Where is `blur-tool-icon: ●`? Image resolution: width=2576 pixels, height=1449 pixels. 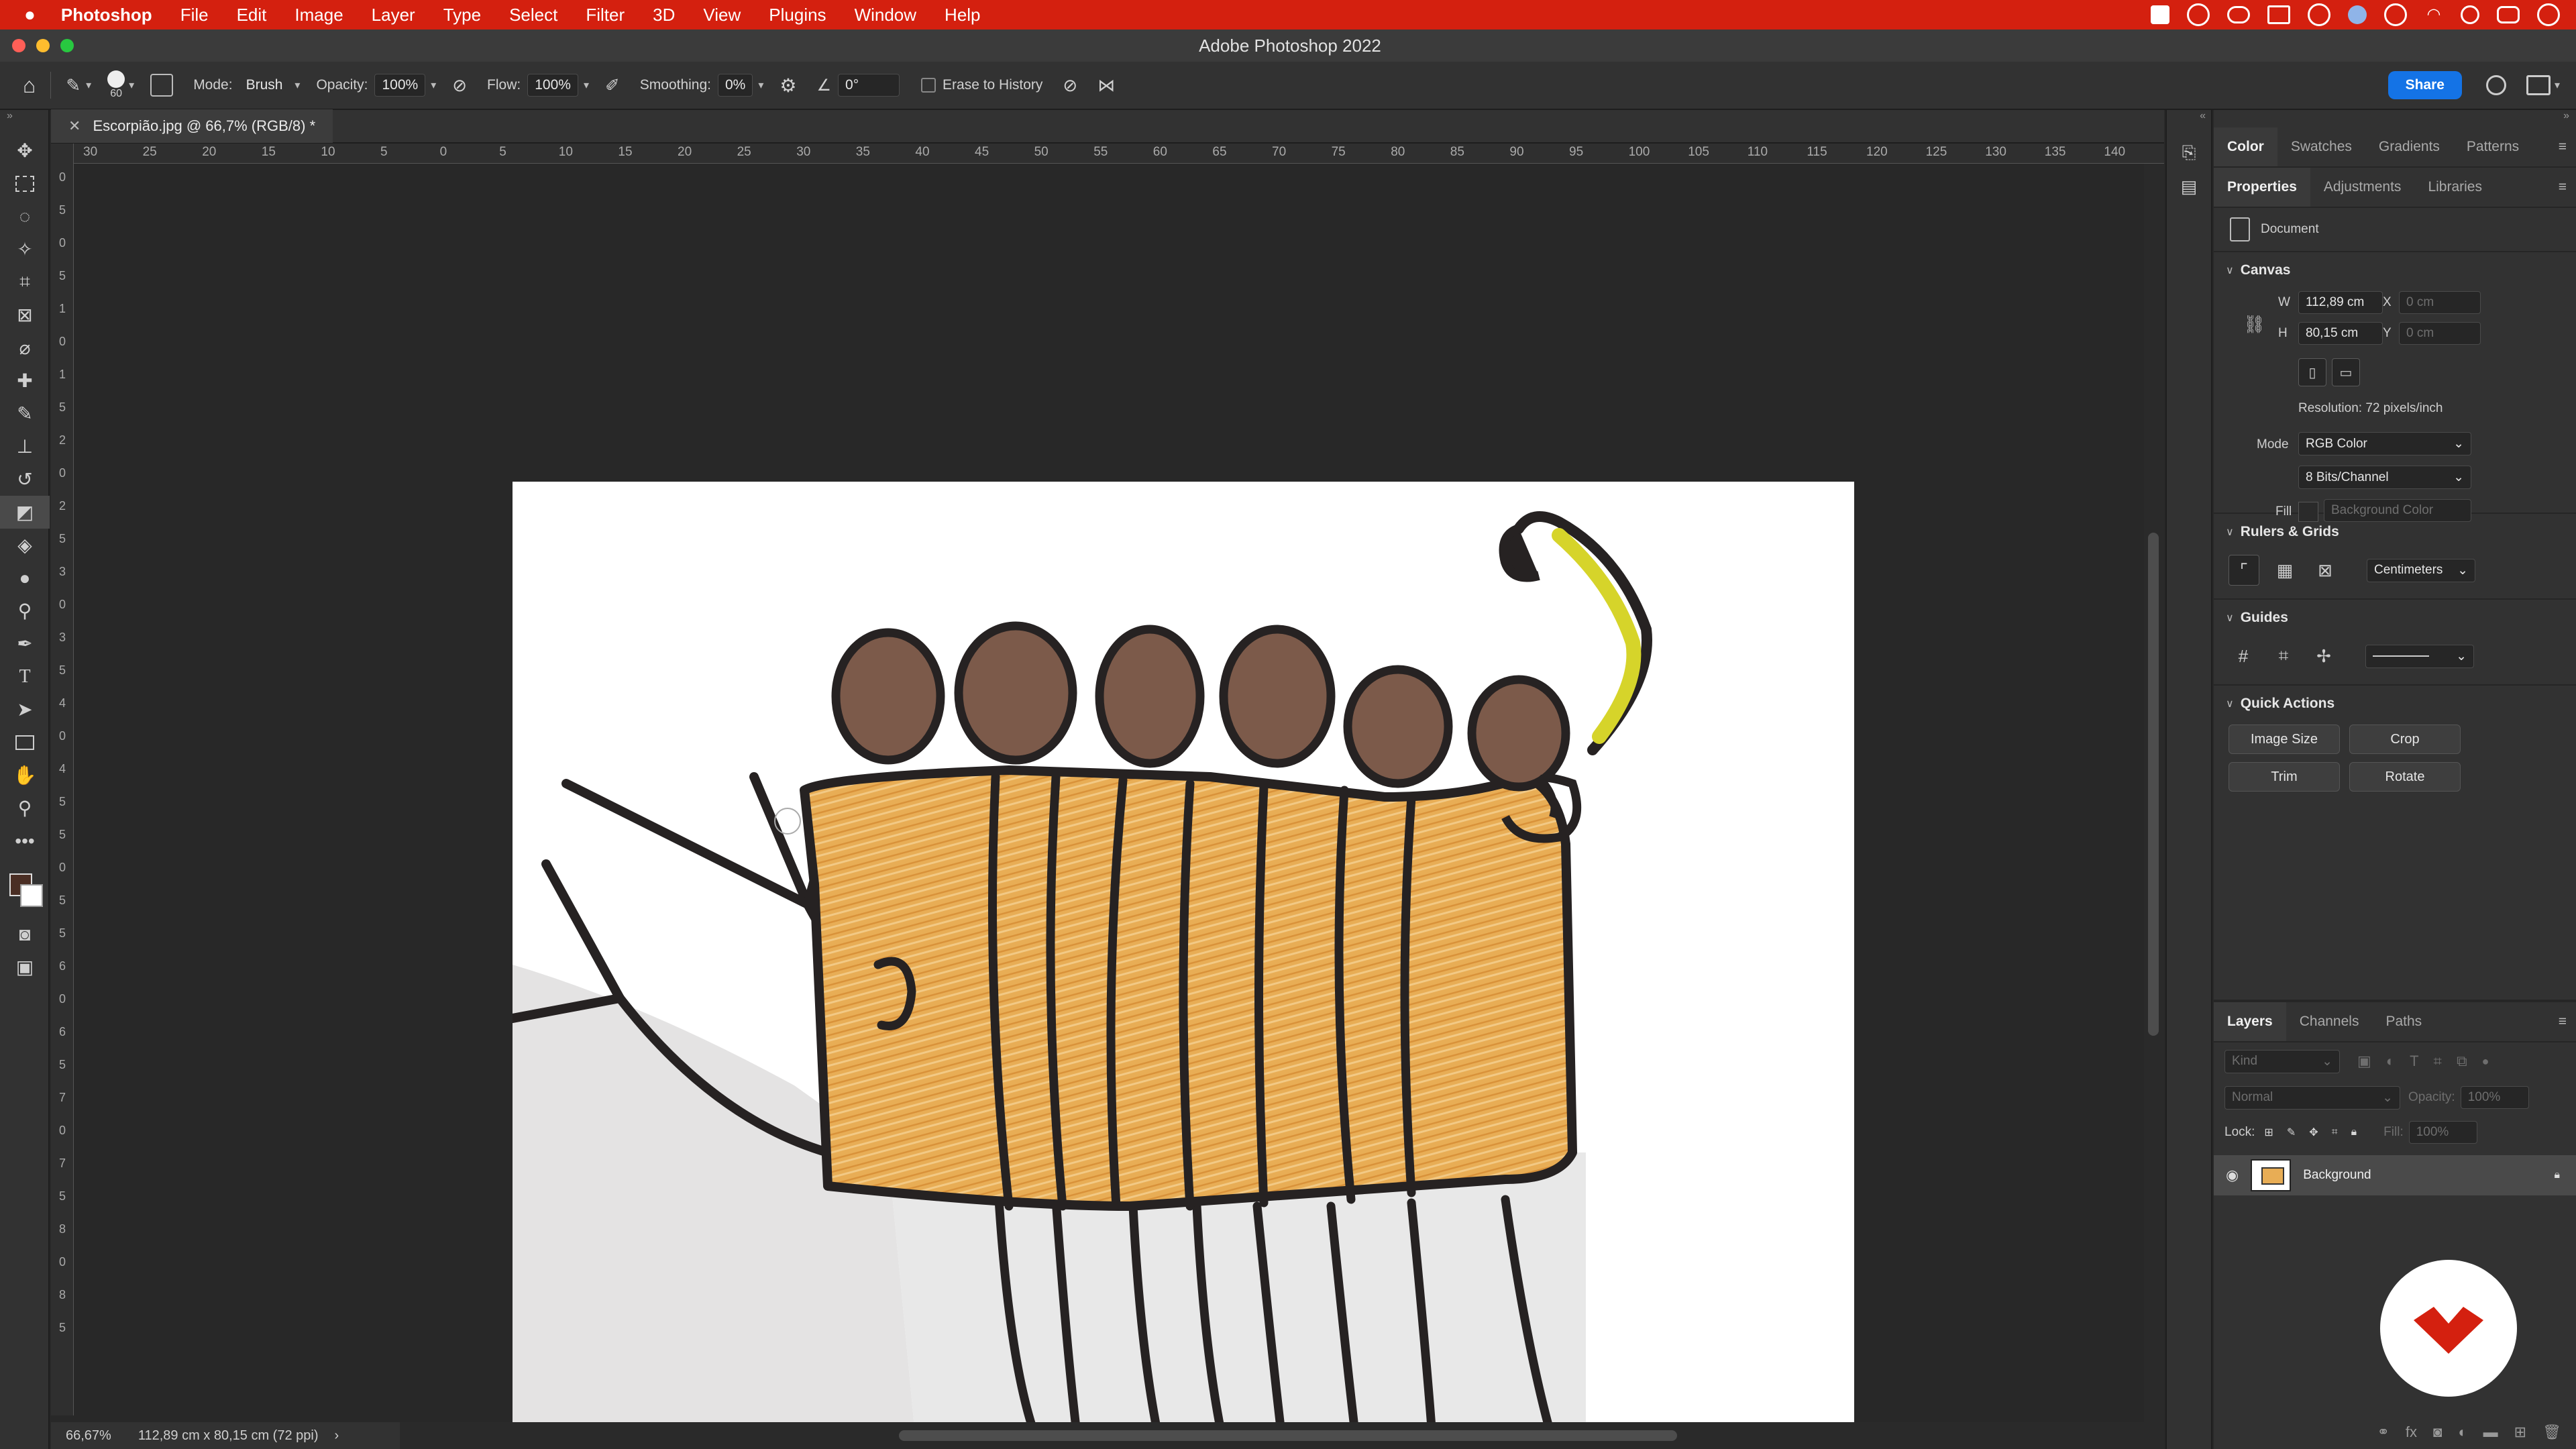 blur-tool-icon: ● is located at coordinates (25, 577).